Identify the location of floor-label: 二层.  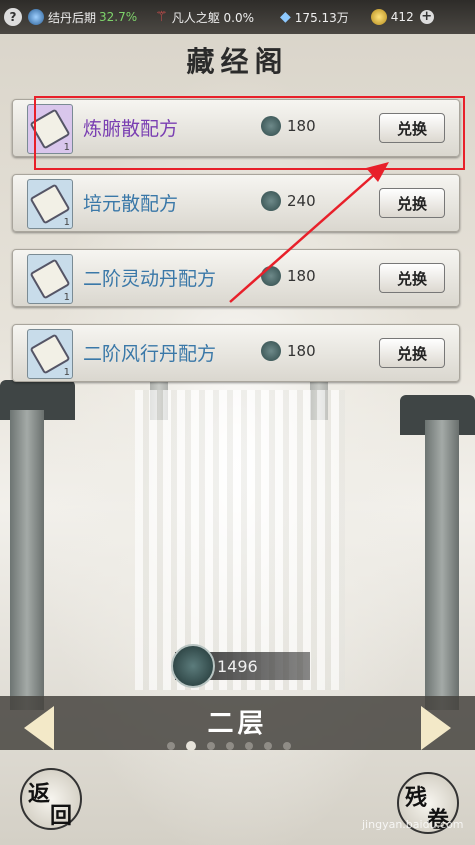
(237, 724).